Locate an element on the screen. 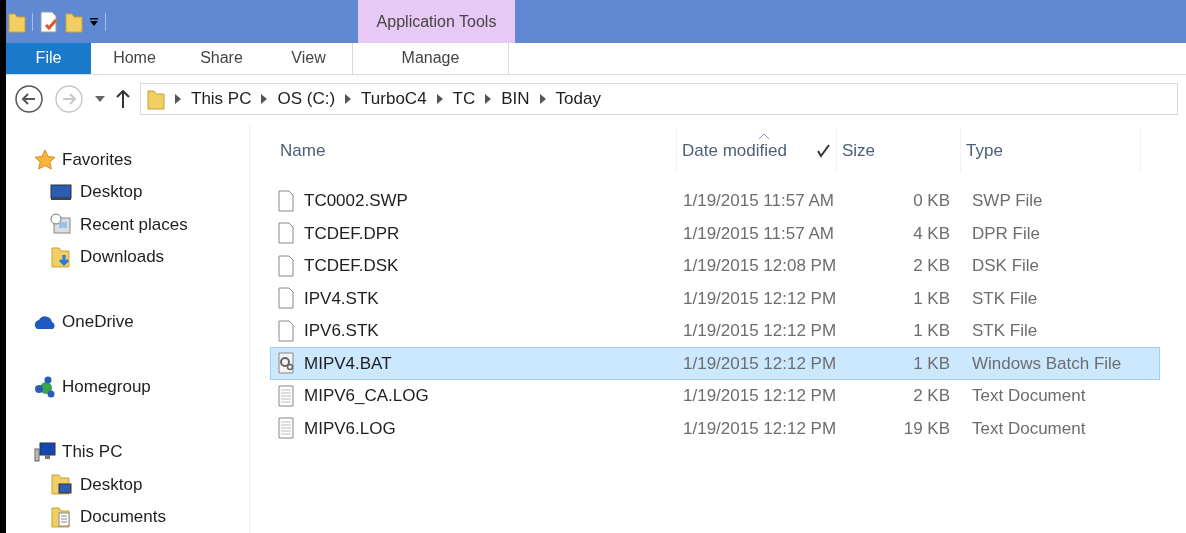 Image resolution: width=1186 pixels, height=533 pixels. type-cell: SWP File is located at coordinates (1007, 200).